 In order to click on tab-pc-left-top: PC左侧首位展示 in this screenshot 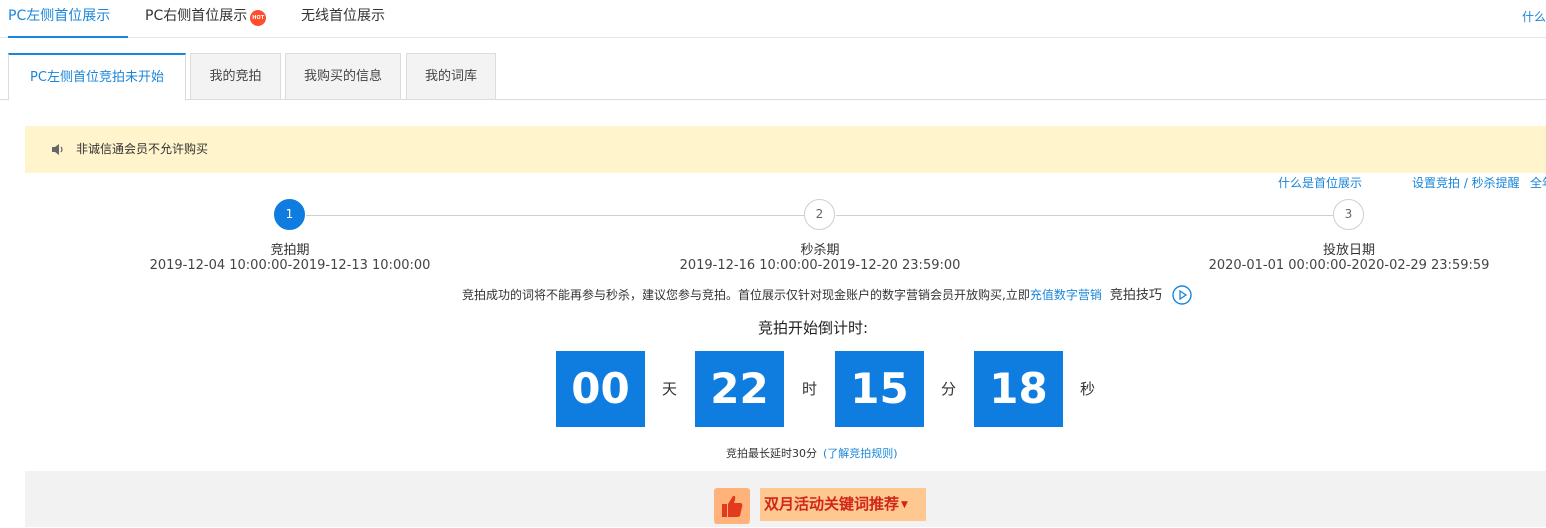, I will do `click(68, 19)`.